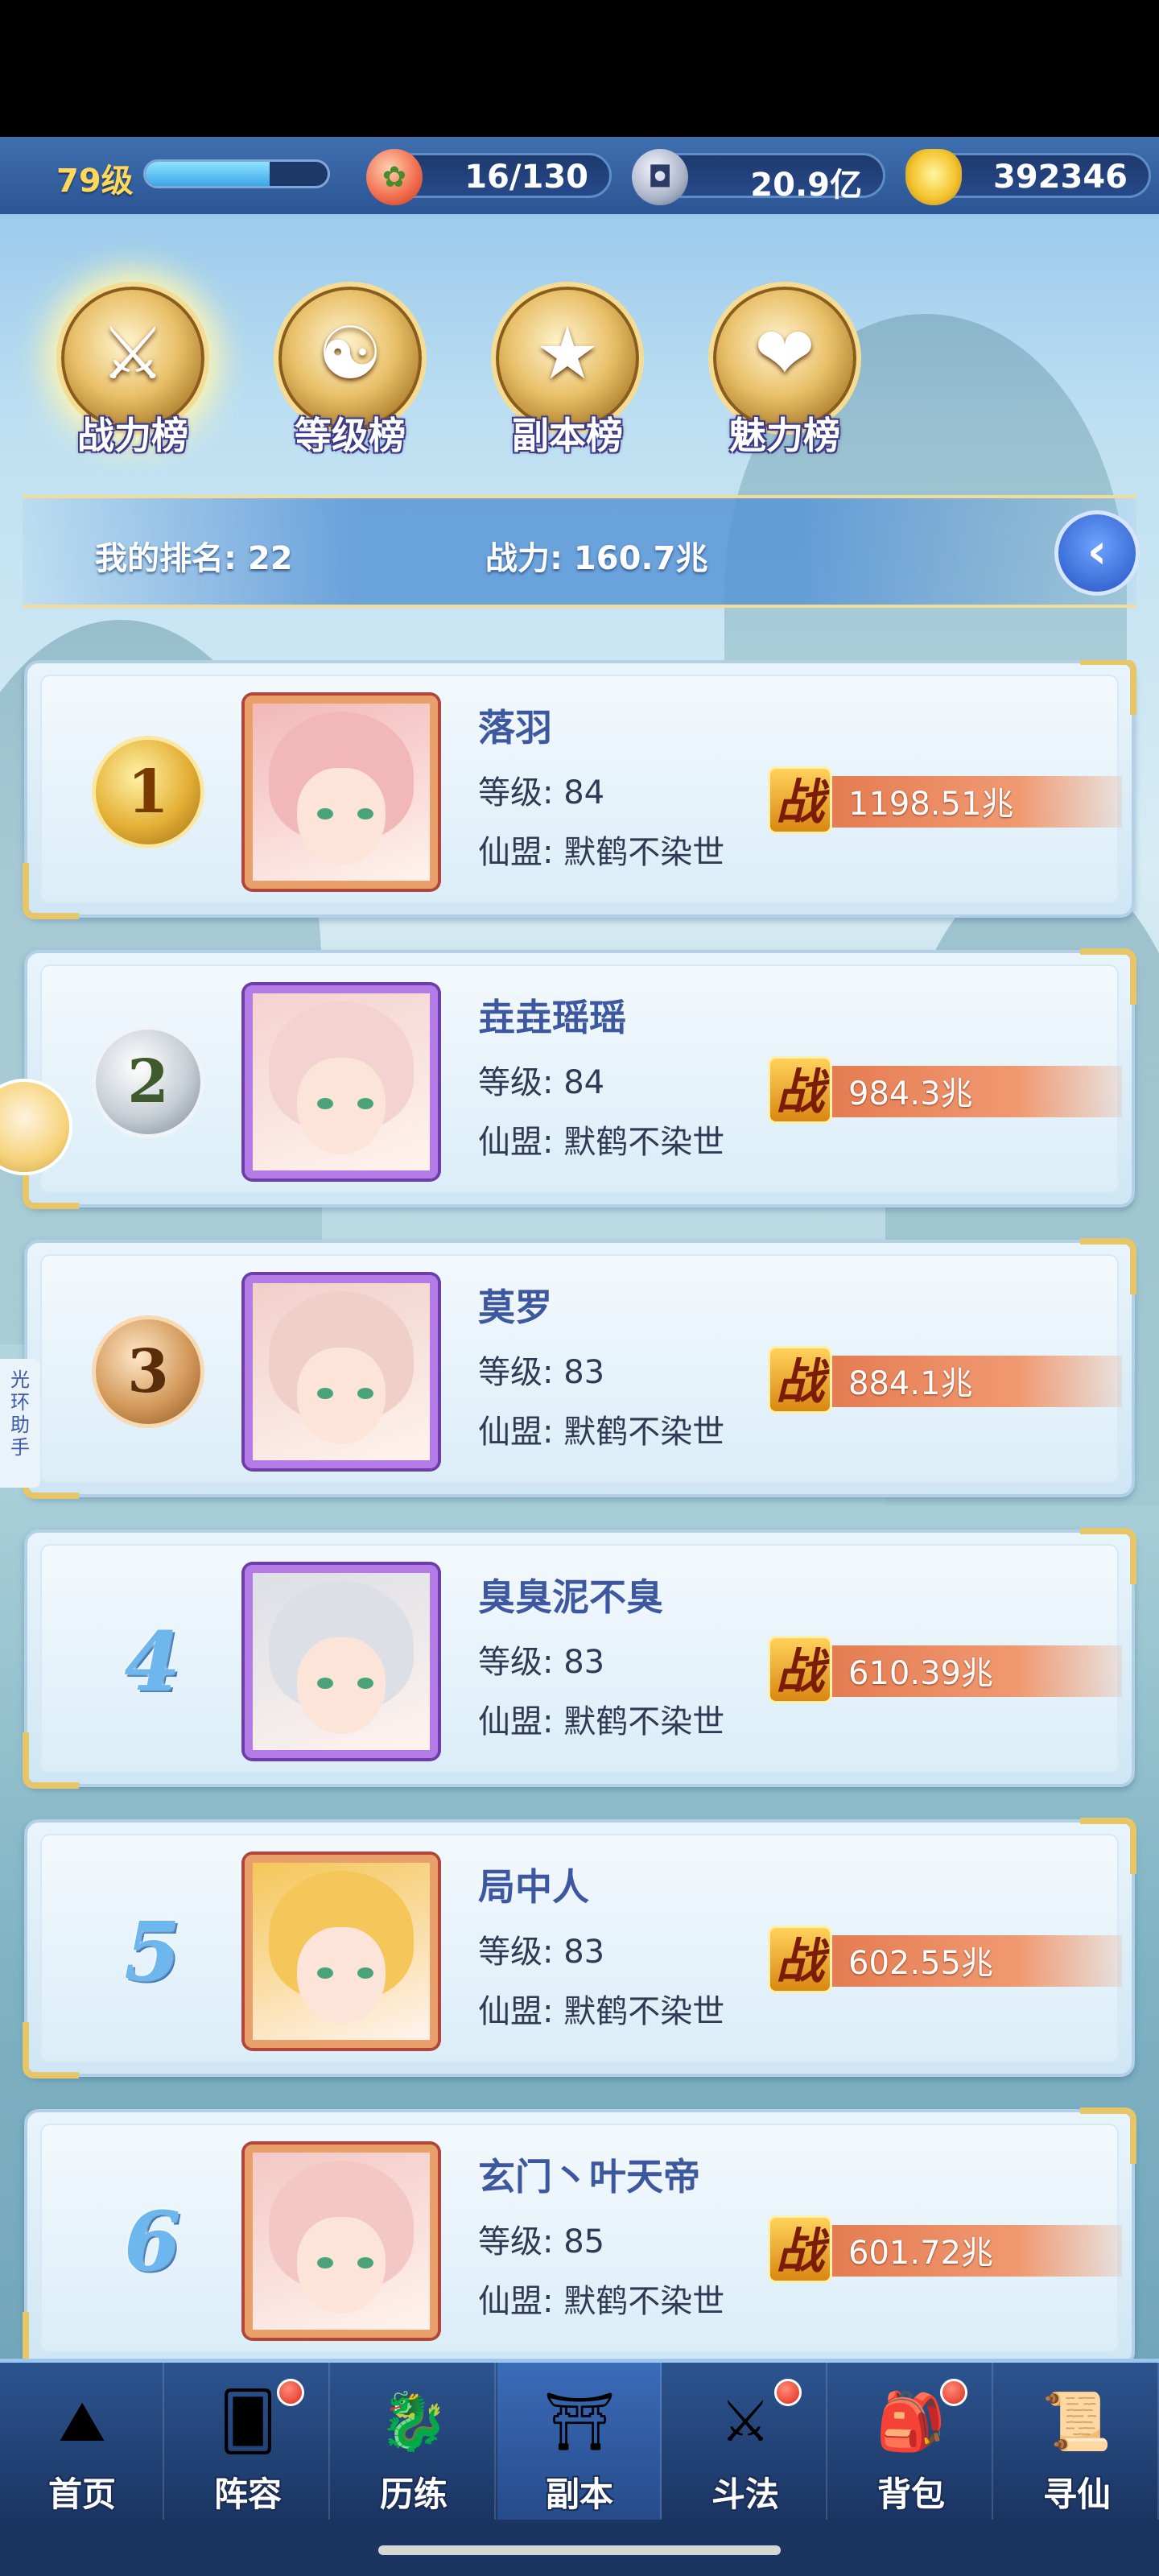 This screenshot has width=1159, height=2576. I want to click on ranking-tabs: ⚔ 战力榜 ☯ 等级榜 ★ 副本榜 ❤ 魅力榜, so click(579, 370).